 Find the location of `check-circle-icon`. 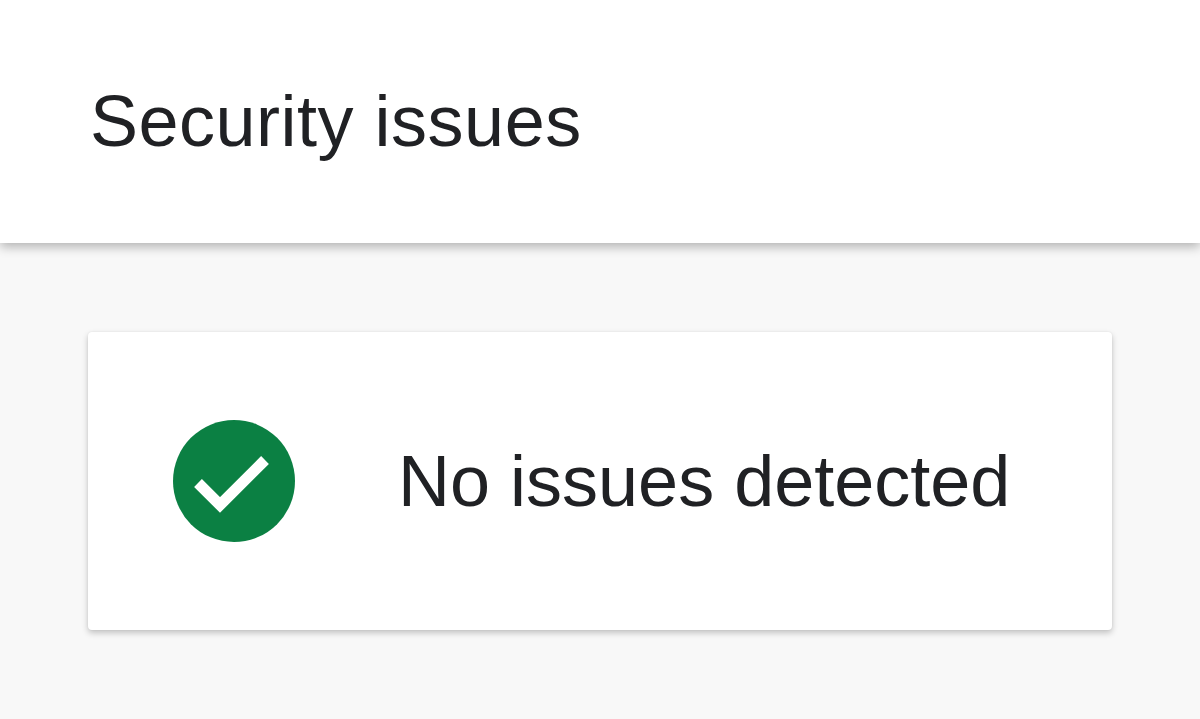

check-circle-icon is located at coordinates (234, 481).